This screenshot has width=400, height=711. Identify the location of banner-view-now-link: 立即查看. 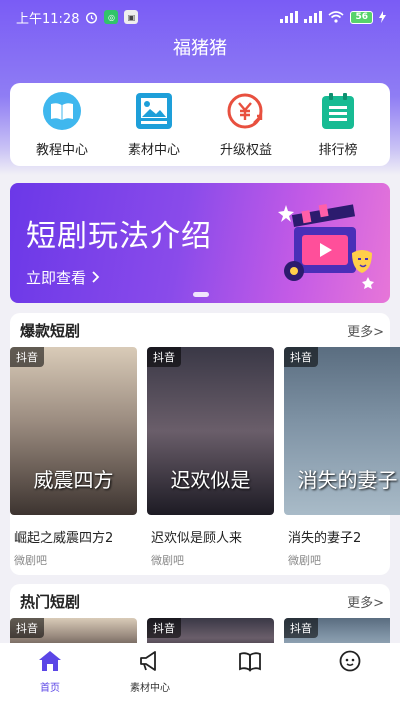
(63, 277).